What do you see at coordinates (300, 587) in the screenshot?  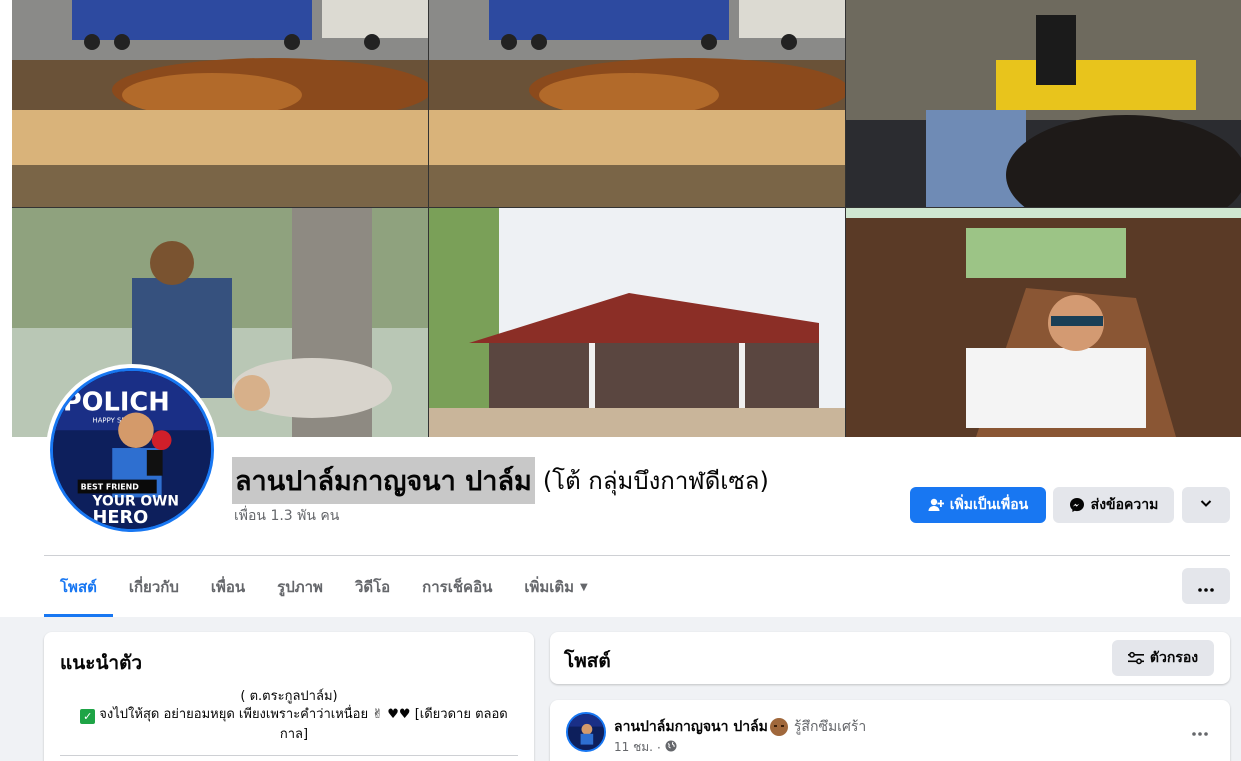 I see `tab-photos: รูปภาพ` at bounding box center [300, 587].